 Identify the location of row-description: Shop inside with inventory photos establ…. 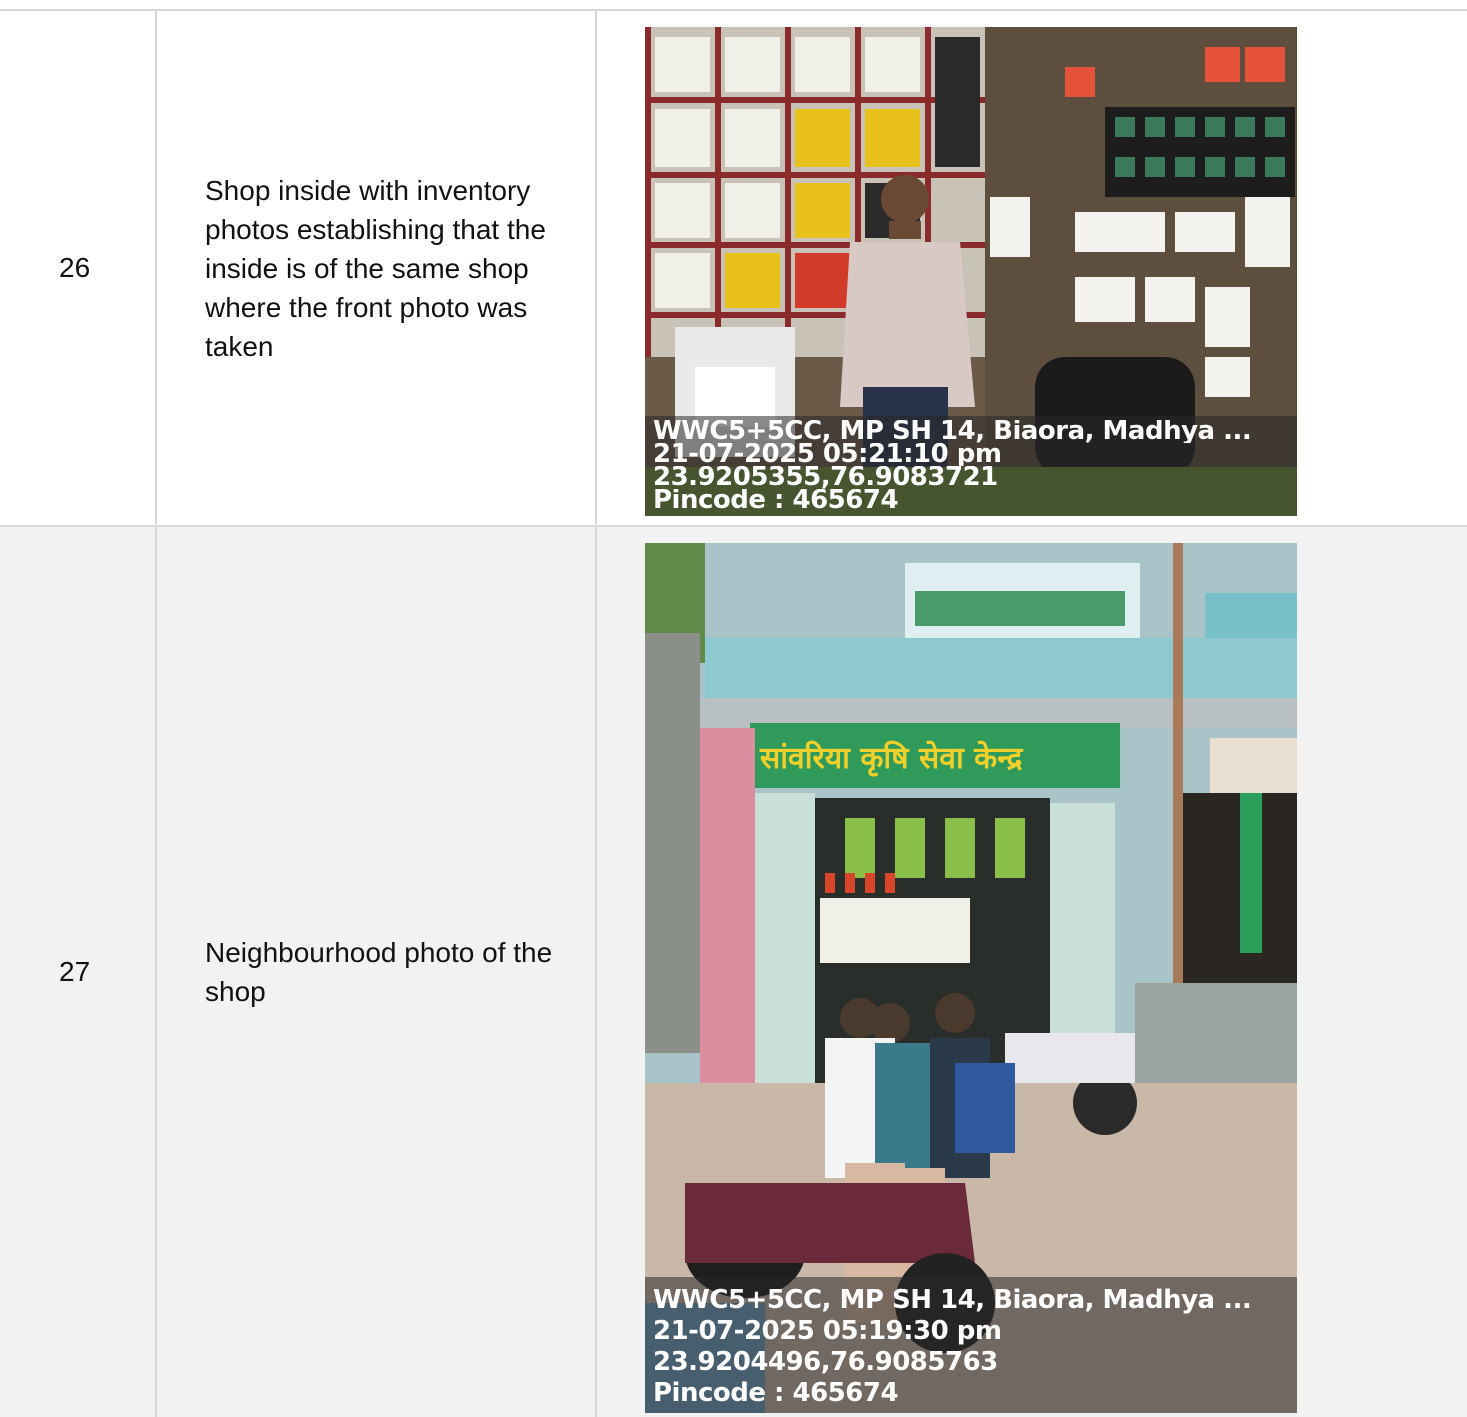
(375, 268).